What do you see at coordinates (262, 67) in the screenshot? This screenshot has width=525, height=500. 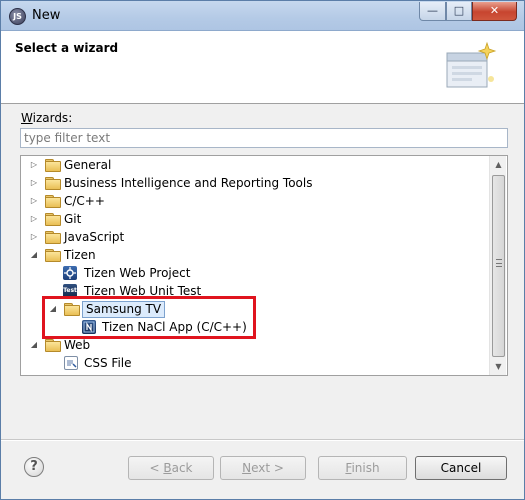 I see `wizard-banner: Select a wizard` at bounding box center [262, 67].